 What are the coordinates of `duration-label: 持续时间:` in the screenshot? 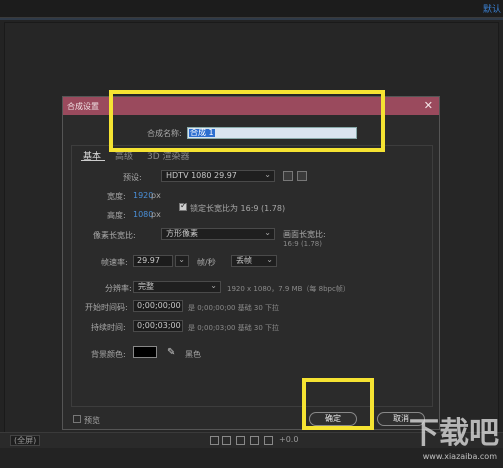 It's located at (108, 327).